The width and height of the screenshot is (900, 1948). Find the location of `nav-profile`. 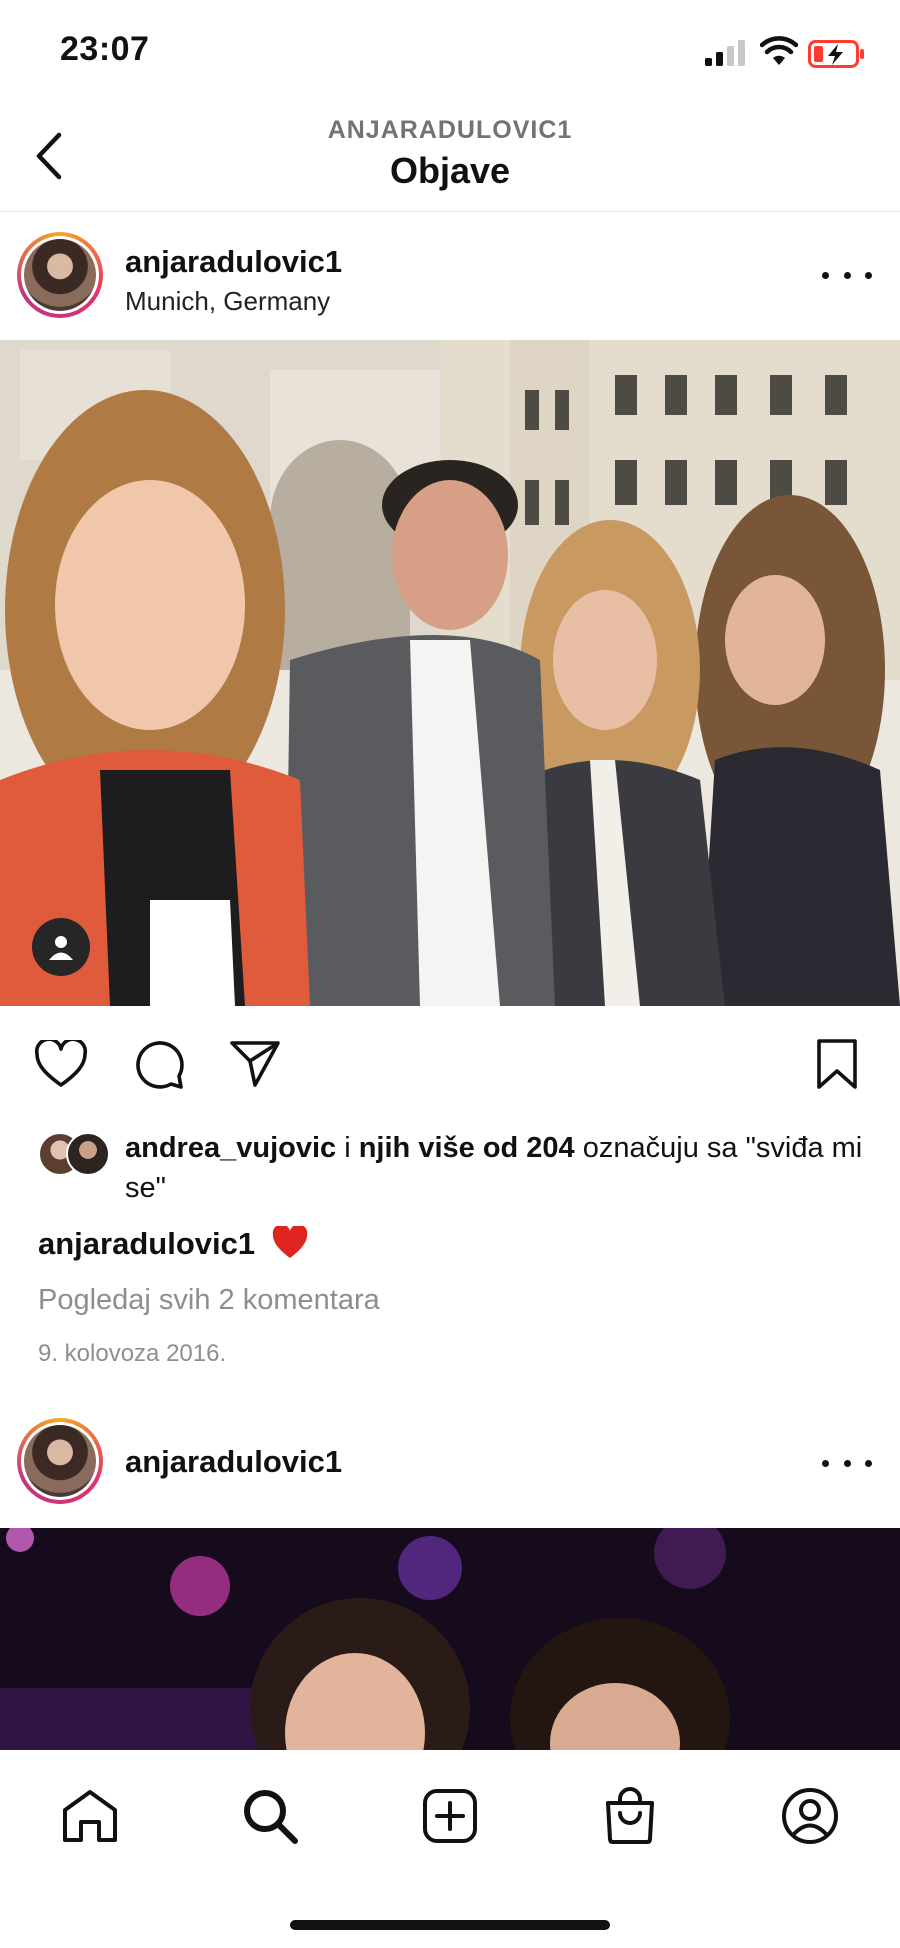

nav-profile is located at coordinates (810, 1816).